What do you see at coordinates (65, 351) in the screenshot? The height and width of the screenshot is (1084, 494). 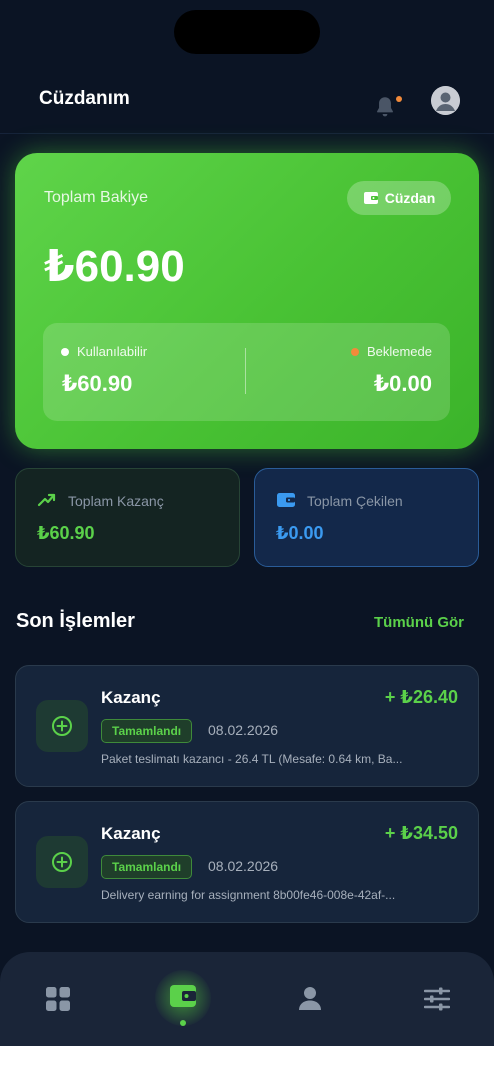 I see `available-dot` at bounding box center [65, 351].